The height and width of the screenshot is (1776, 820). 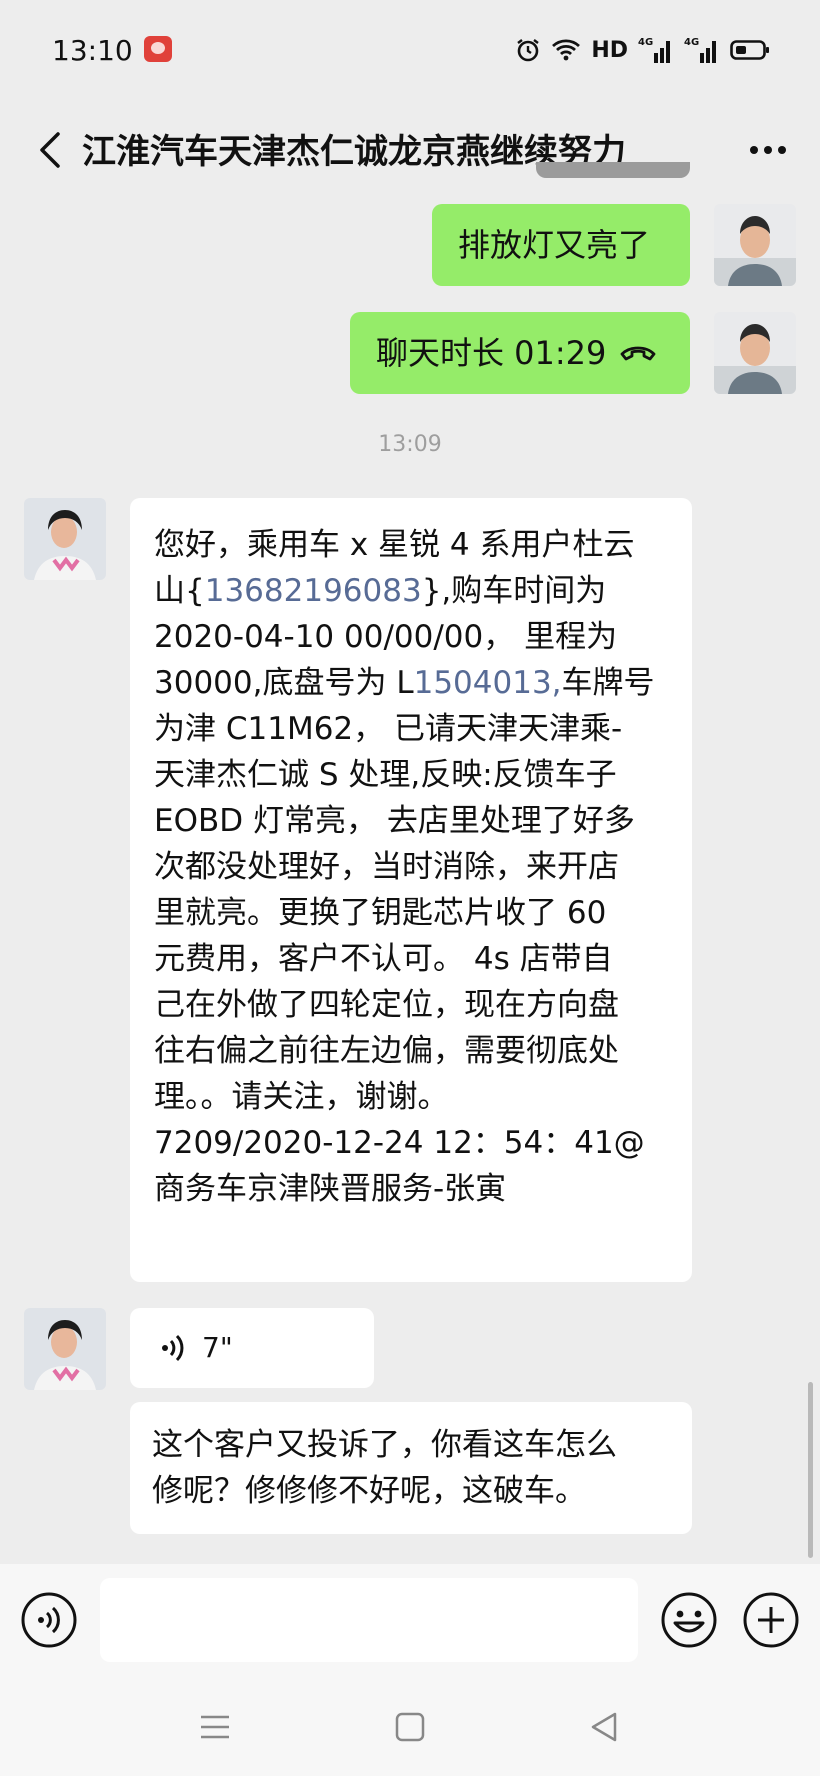 I want to click on message-composer, so click(x=410, y=1620).